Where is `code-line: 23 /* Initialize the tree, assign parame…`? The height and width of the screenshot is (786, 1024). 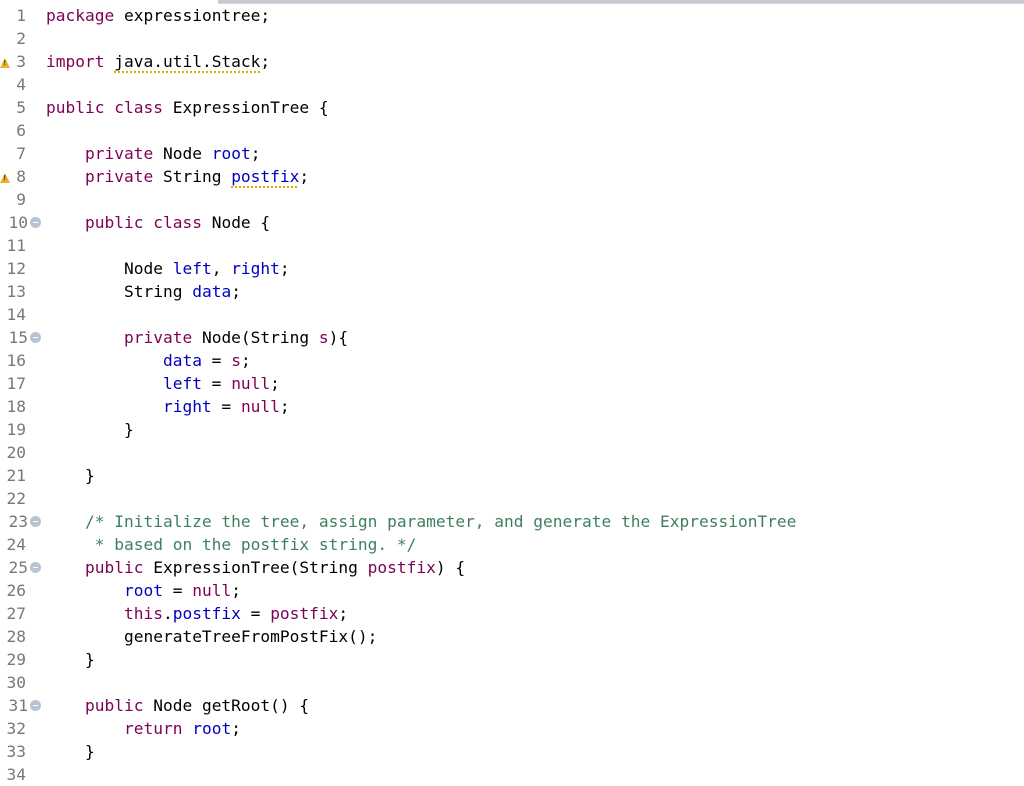
code-line: 23 /* Initialize the tree, assign parame… is located at coordinates (512, 521).